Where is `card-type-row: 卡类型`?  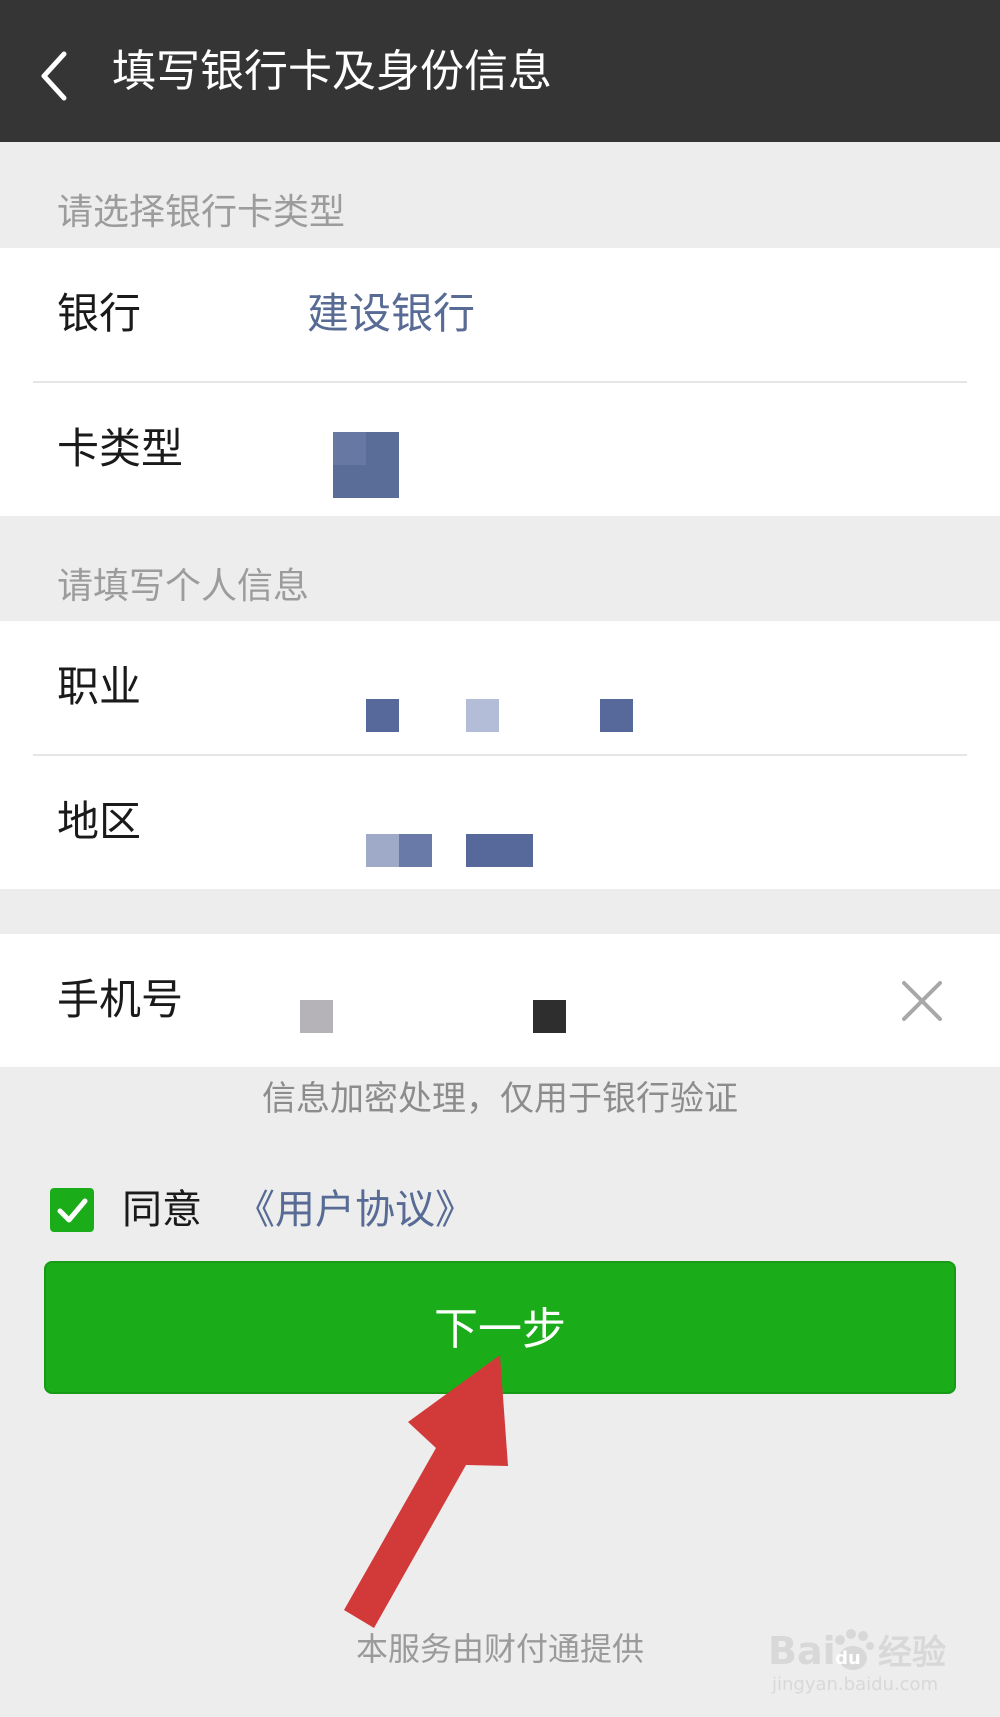
card-type-row: 卡类型 is located at coordinates (500, 449).